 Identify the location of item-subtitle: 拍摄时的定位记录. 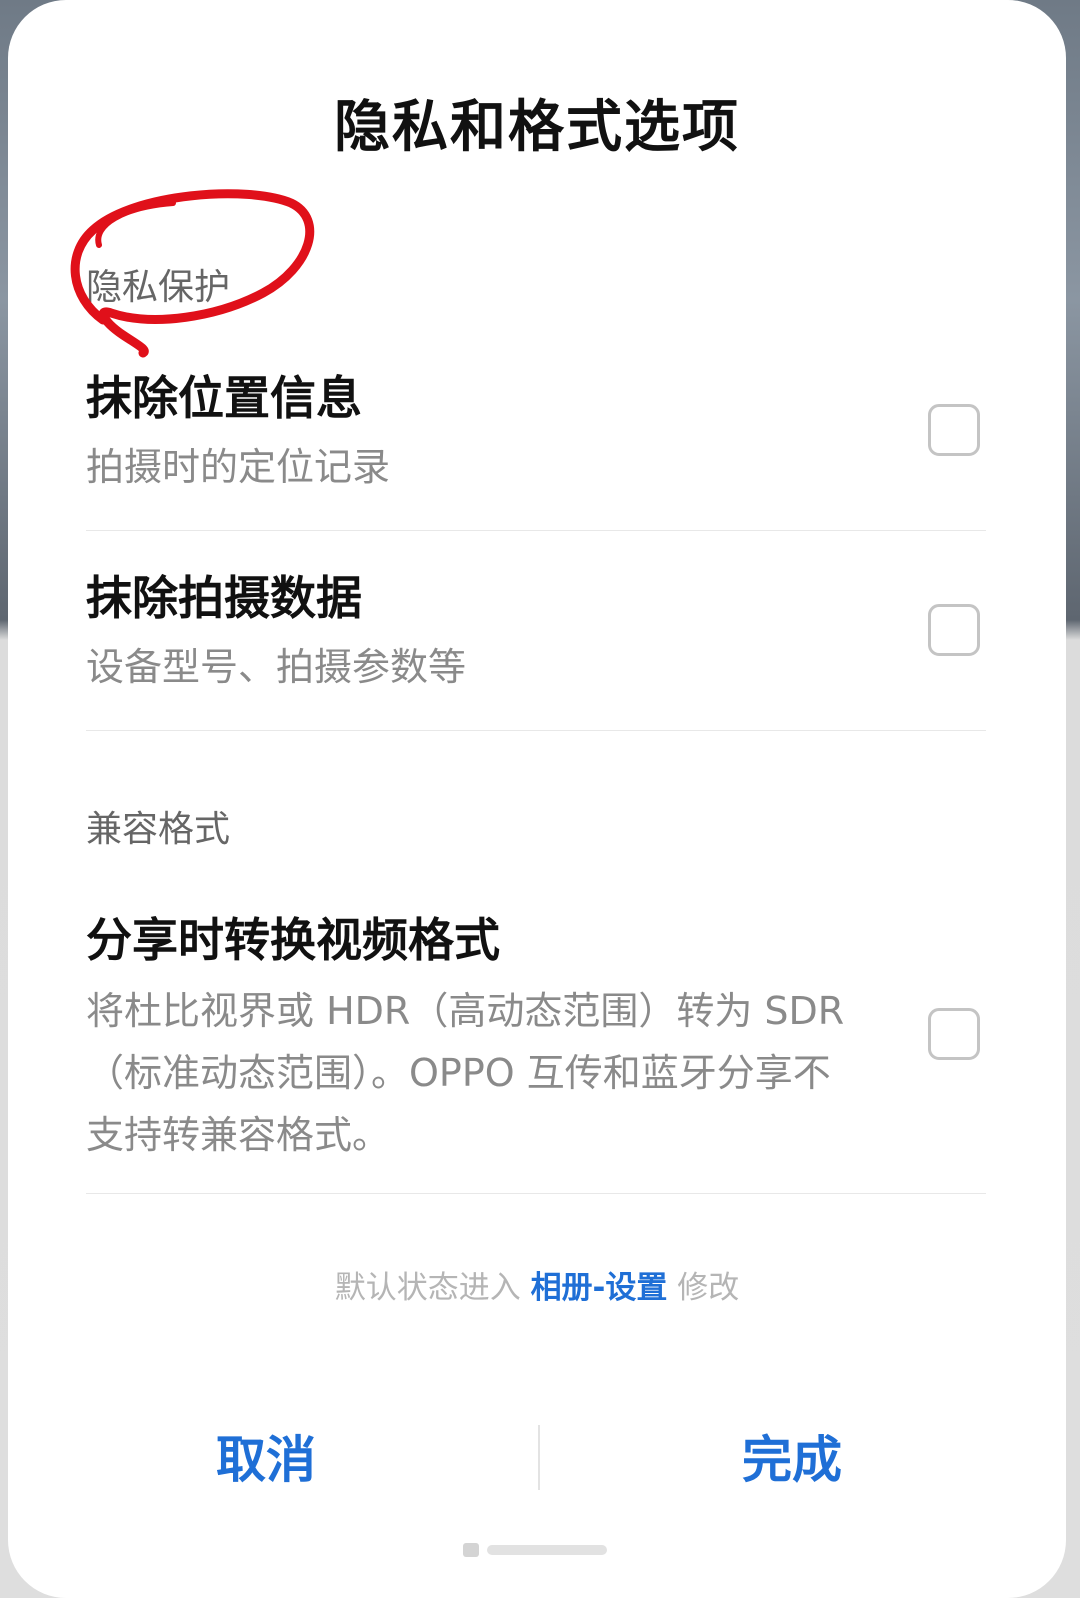
(238, 467).